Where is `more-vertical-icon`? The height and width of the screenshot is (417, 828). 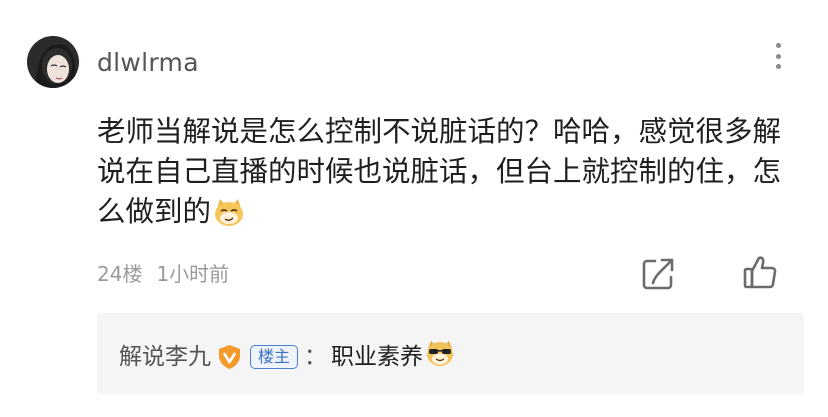 more-vertical-icon is located at coordinates (778, 45).